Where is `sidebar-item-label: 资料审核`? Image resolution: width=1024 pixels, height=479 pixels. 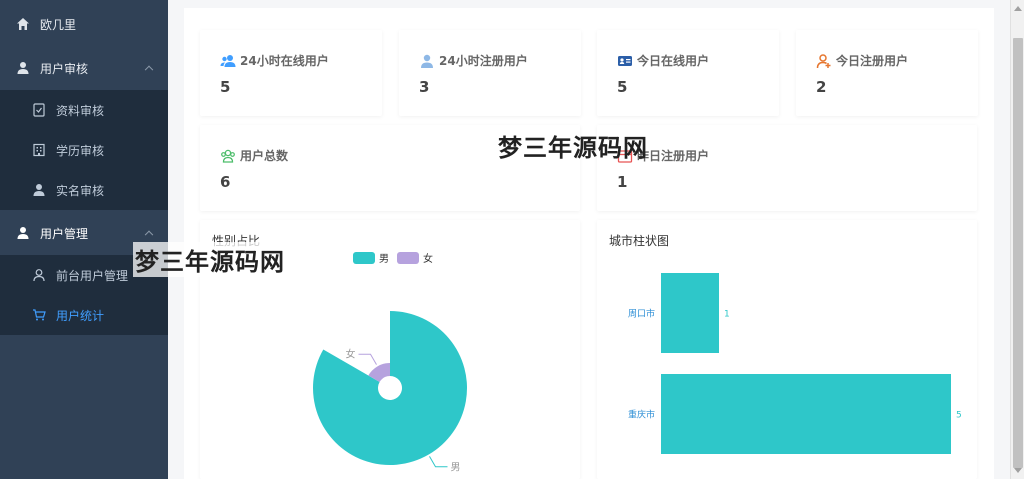 sidebar-item-label: 资料审核 is located at coordinates (80, 110).